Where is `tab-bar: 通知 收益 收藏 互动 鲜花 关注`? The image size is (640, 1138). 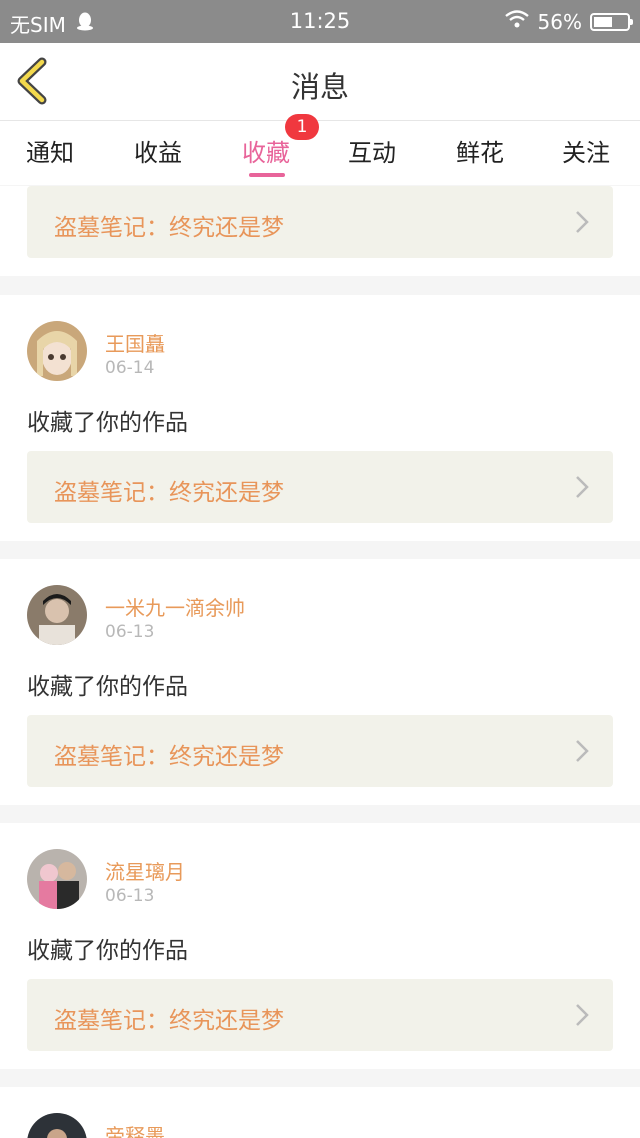 tab-bar: 通知 收益 收藏 互动 鲜花 关注 is located at coordinates (320, 153).